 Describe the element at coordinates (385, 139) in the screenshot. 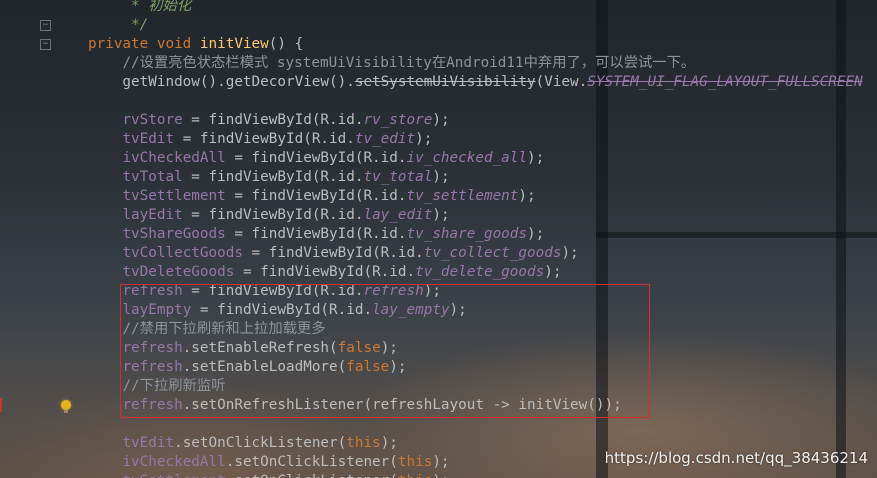

I see `code-token: tv_edit` at that location.